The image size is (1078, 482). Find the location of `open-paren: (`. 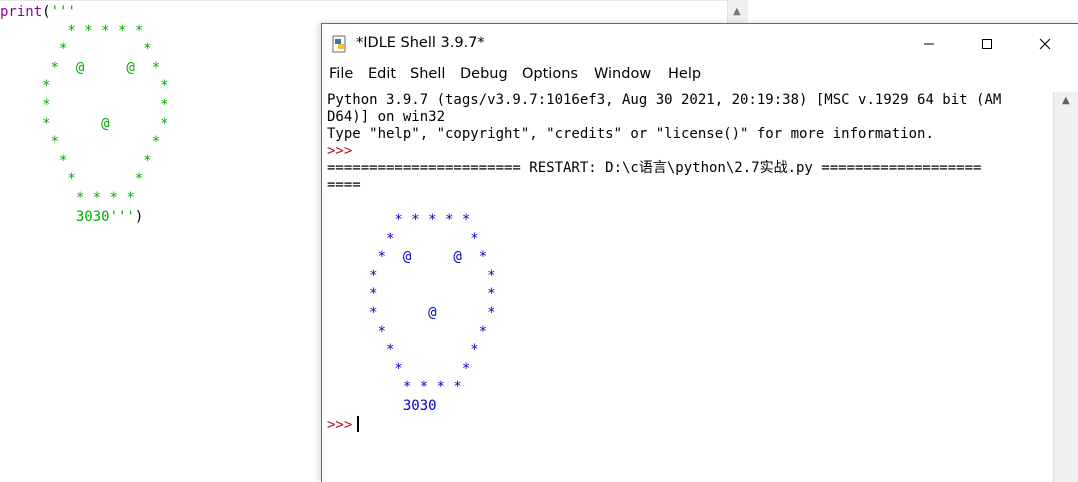

open-paren: ( is located at coordinates (46, 12).